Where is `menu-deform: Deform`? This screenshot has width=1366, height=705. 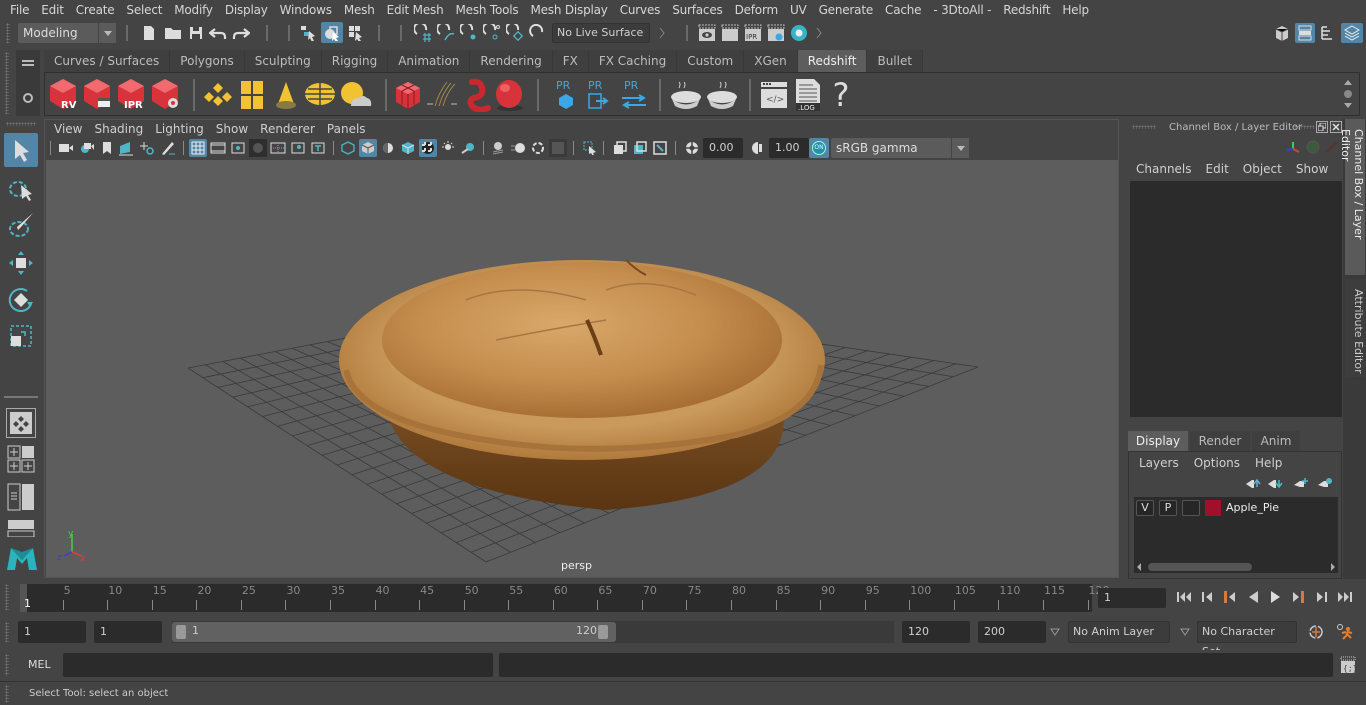 menu-deform: Deform is located at coordinates (756, 10).